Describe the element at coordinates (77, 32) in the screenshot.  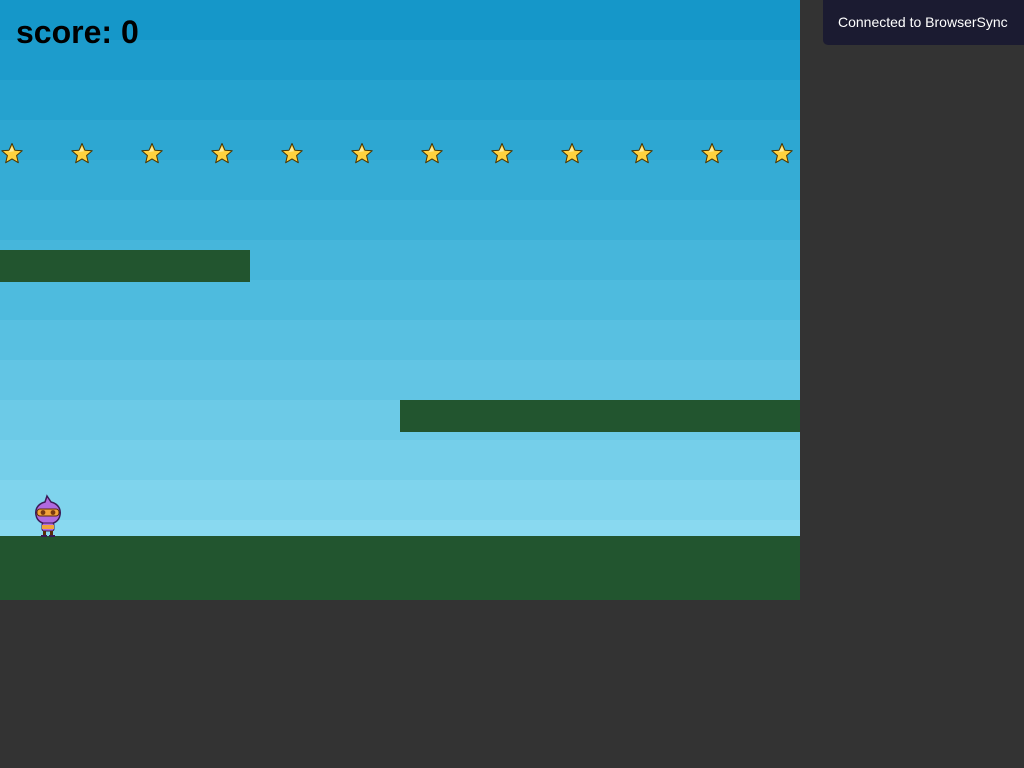
I see `score-text: score: 0` at that location.